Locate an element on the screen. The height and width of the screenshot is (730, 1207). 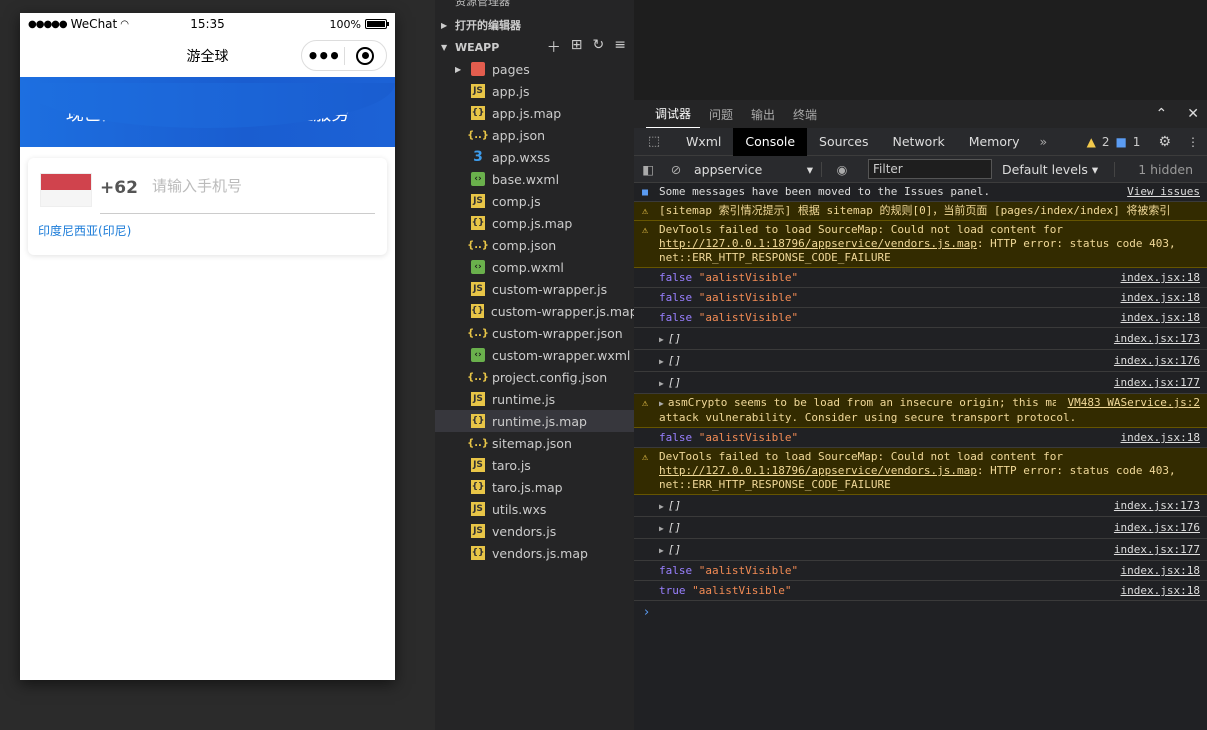
warning-icon: ▲ is located at coordinates (1091, 142).